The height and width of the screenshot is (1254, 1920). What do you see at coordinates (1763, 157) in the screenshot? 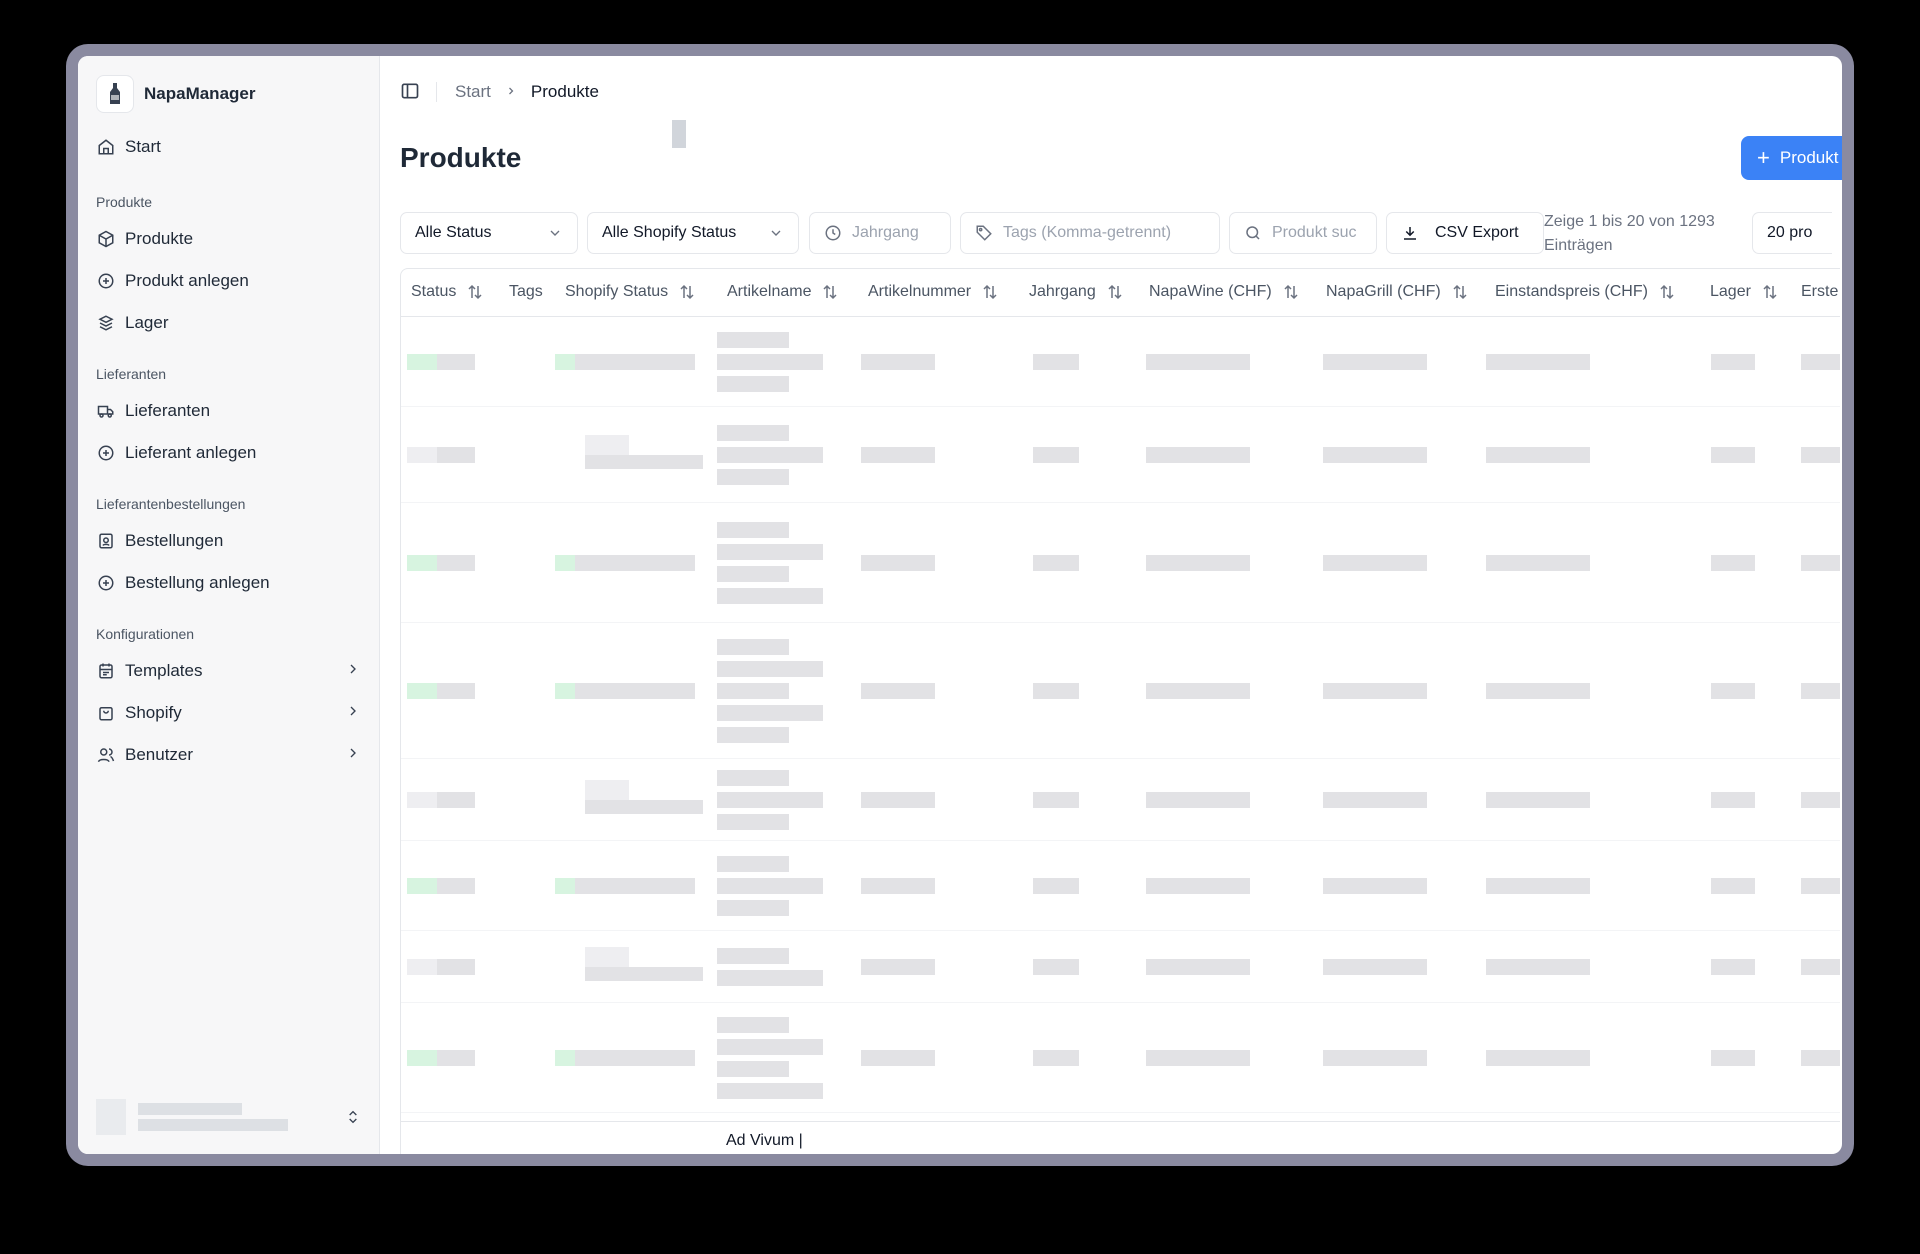
I see `plus-icon: +` at bounding box center [1763, 157].